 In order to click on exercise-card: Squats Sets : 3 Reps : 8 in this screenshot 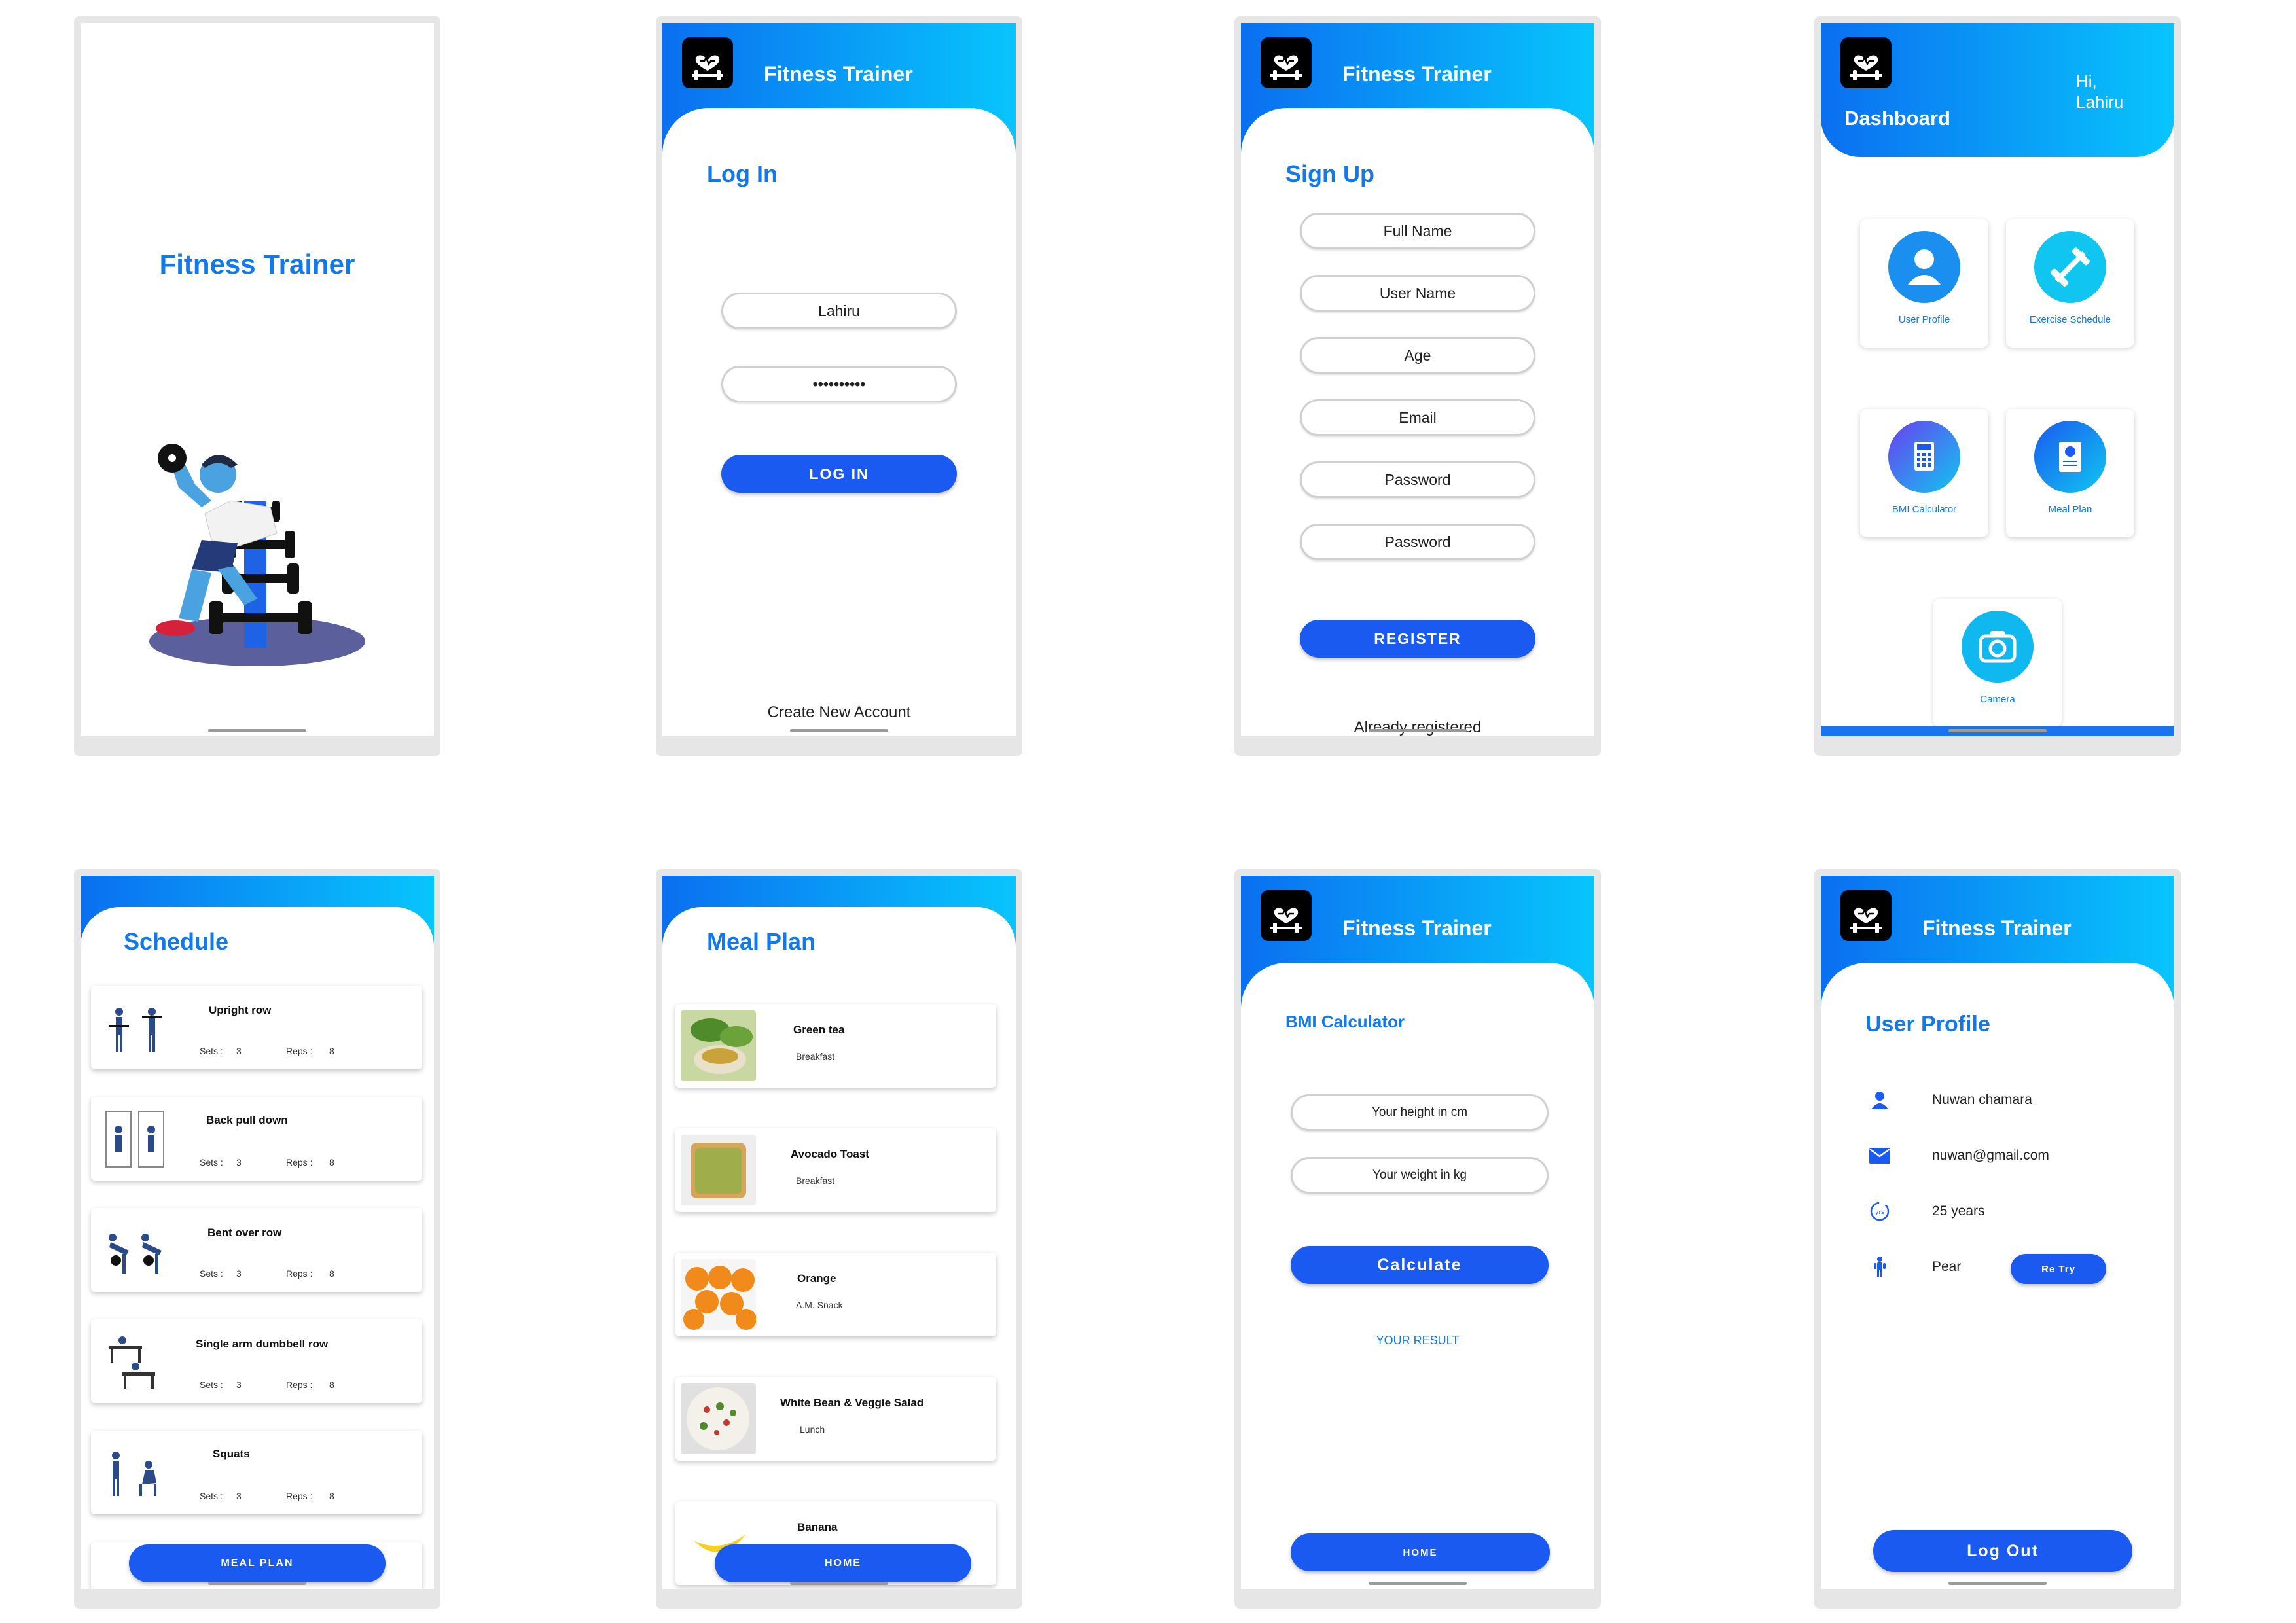, I will do `click(256, 1472)`.